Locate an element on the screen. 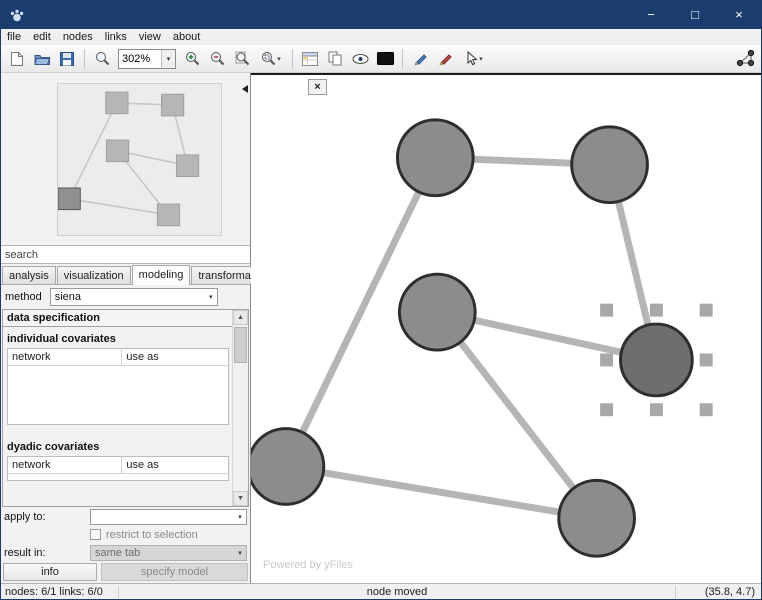 This screenshot has width=762, height=600. minimap-edge is located at coordinates (119, 207).